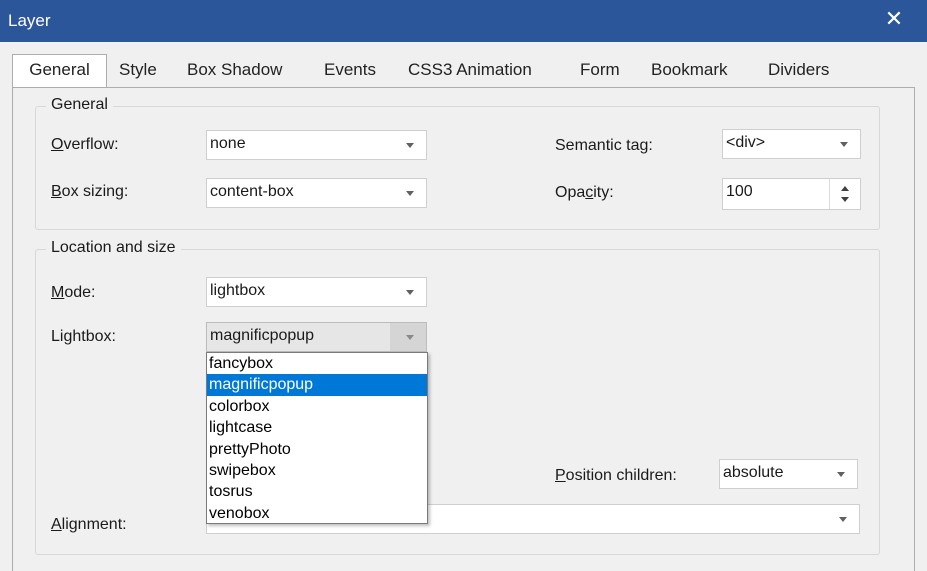 The image size is (927, 571). I want to click on tab-dividers: Dividers, so click(798, 70).